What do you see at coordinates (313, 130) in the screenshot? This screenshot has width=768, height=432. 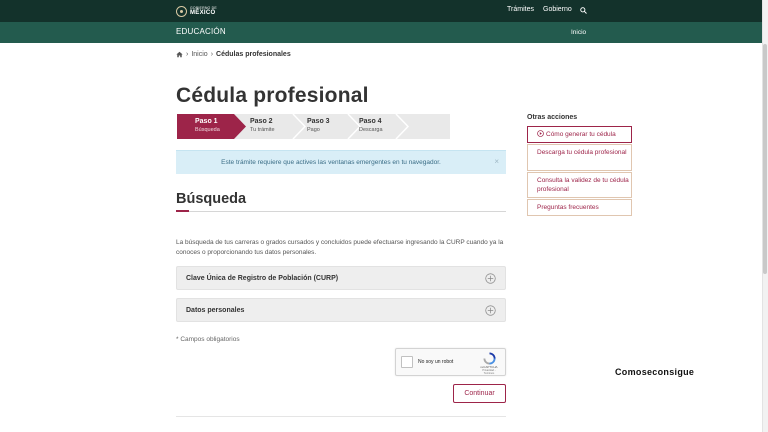 I see `step-3-subtitle: Pago` at bounding box center [313, 130].